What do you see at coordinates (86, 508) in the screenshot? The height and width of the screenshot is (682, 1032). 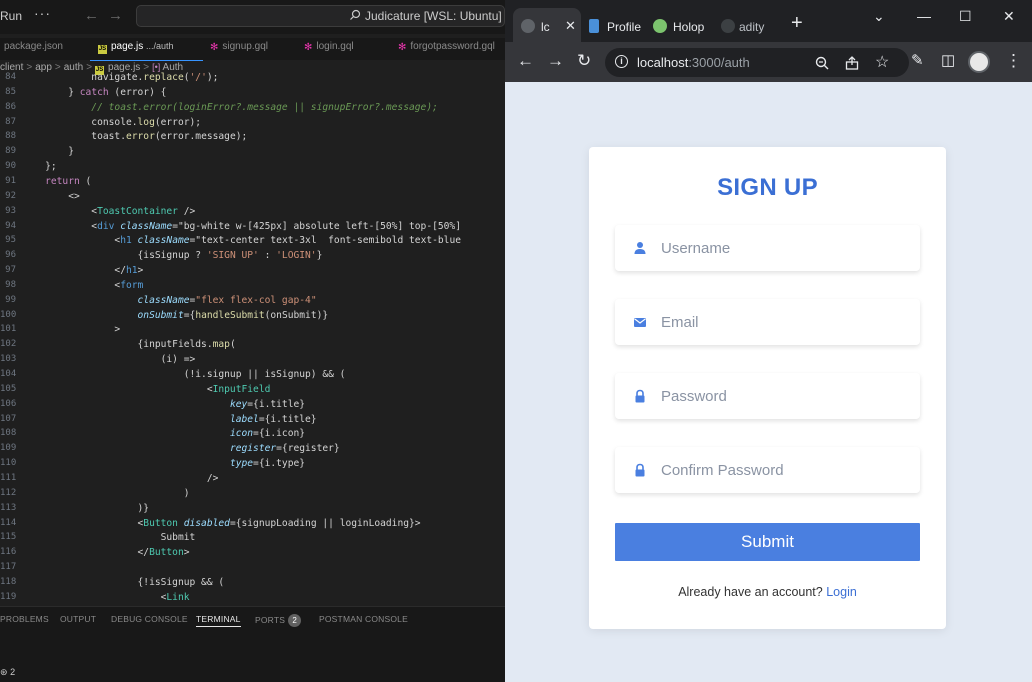 I see `code-text: )}` at bounding box center [86, 508].